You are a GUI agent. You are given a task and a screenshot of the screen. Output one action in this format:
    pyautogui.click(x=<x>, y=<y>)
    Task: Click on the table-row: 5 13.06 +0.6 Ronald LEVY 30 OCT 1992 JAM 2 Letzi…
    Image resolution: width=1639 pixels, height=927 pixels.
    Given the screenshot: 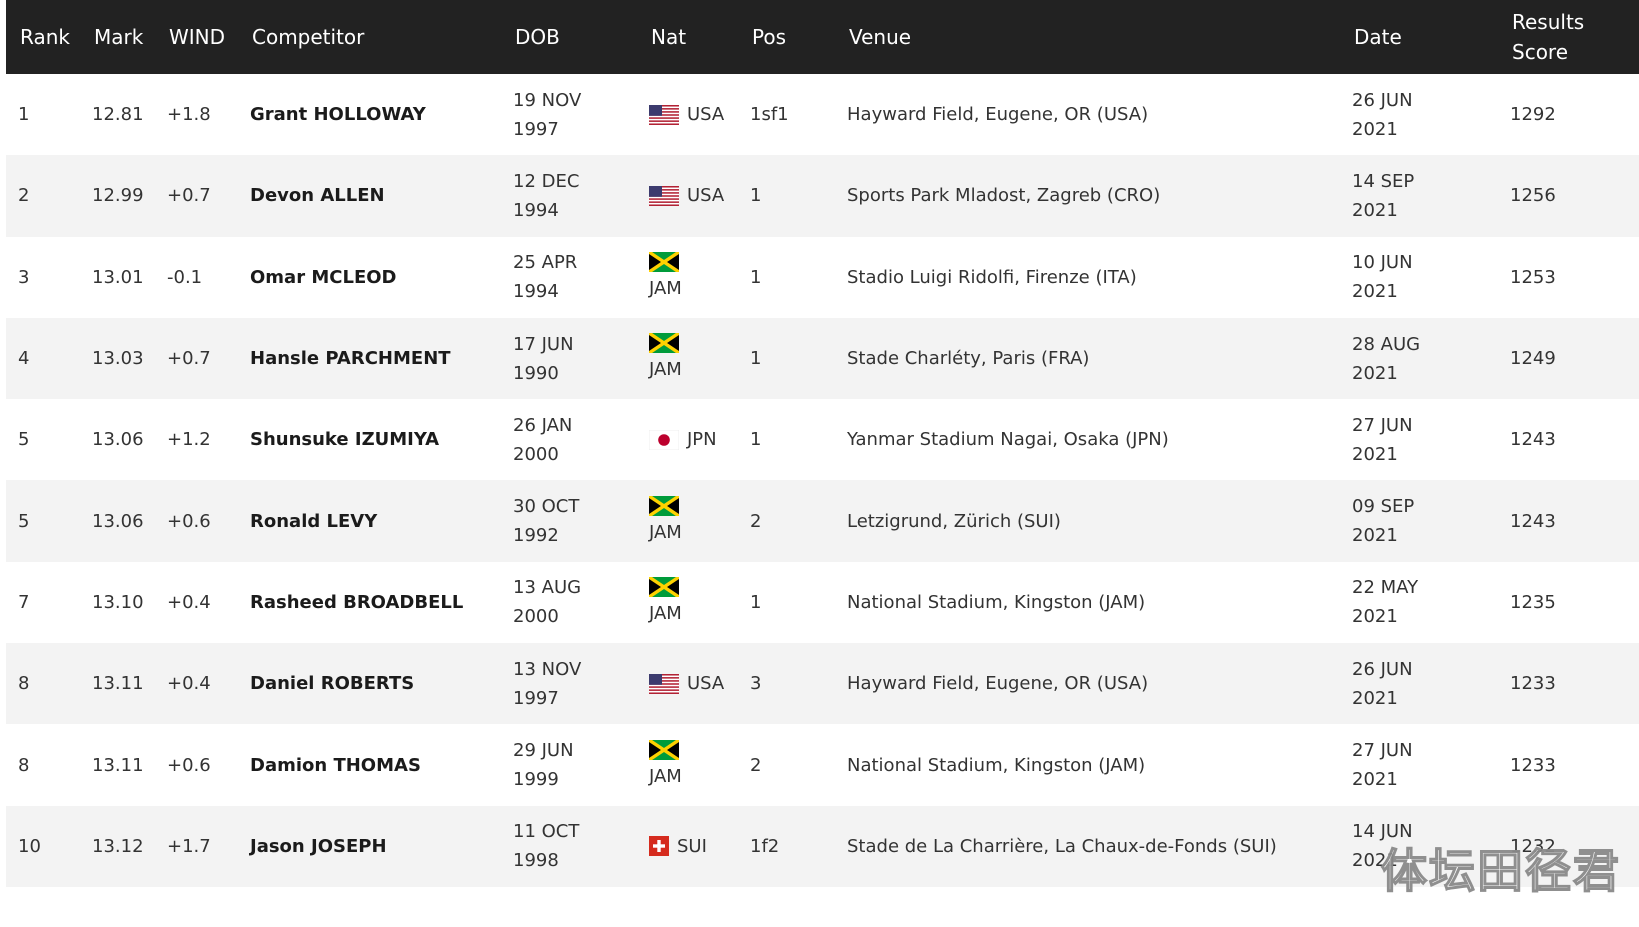 What is the action you would take?
    pyautogui.click(x=822, y=521)
    